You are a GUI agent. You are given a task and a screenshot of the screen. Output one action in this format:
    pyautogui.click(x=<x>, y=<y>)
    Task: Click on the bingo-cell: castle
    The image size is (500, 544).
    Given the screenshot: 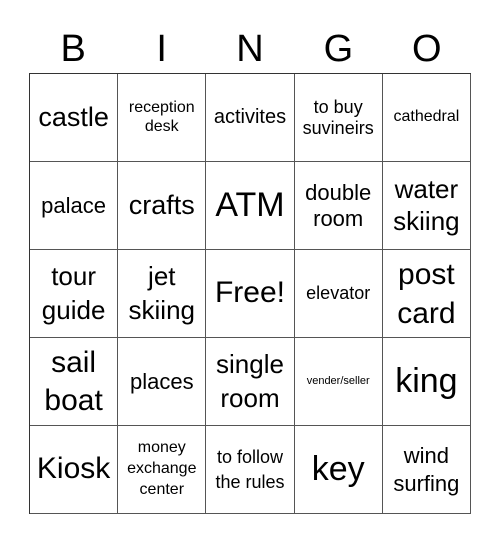 What is the action you would take?
    pyautogui.click(x=74, y=118)
    